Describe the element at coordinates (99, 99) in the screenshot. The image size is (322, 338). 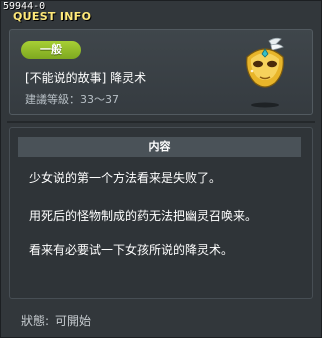
I see `quest-level-range: 33～37` at that location.